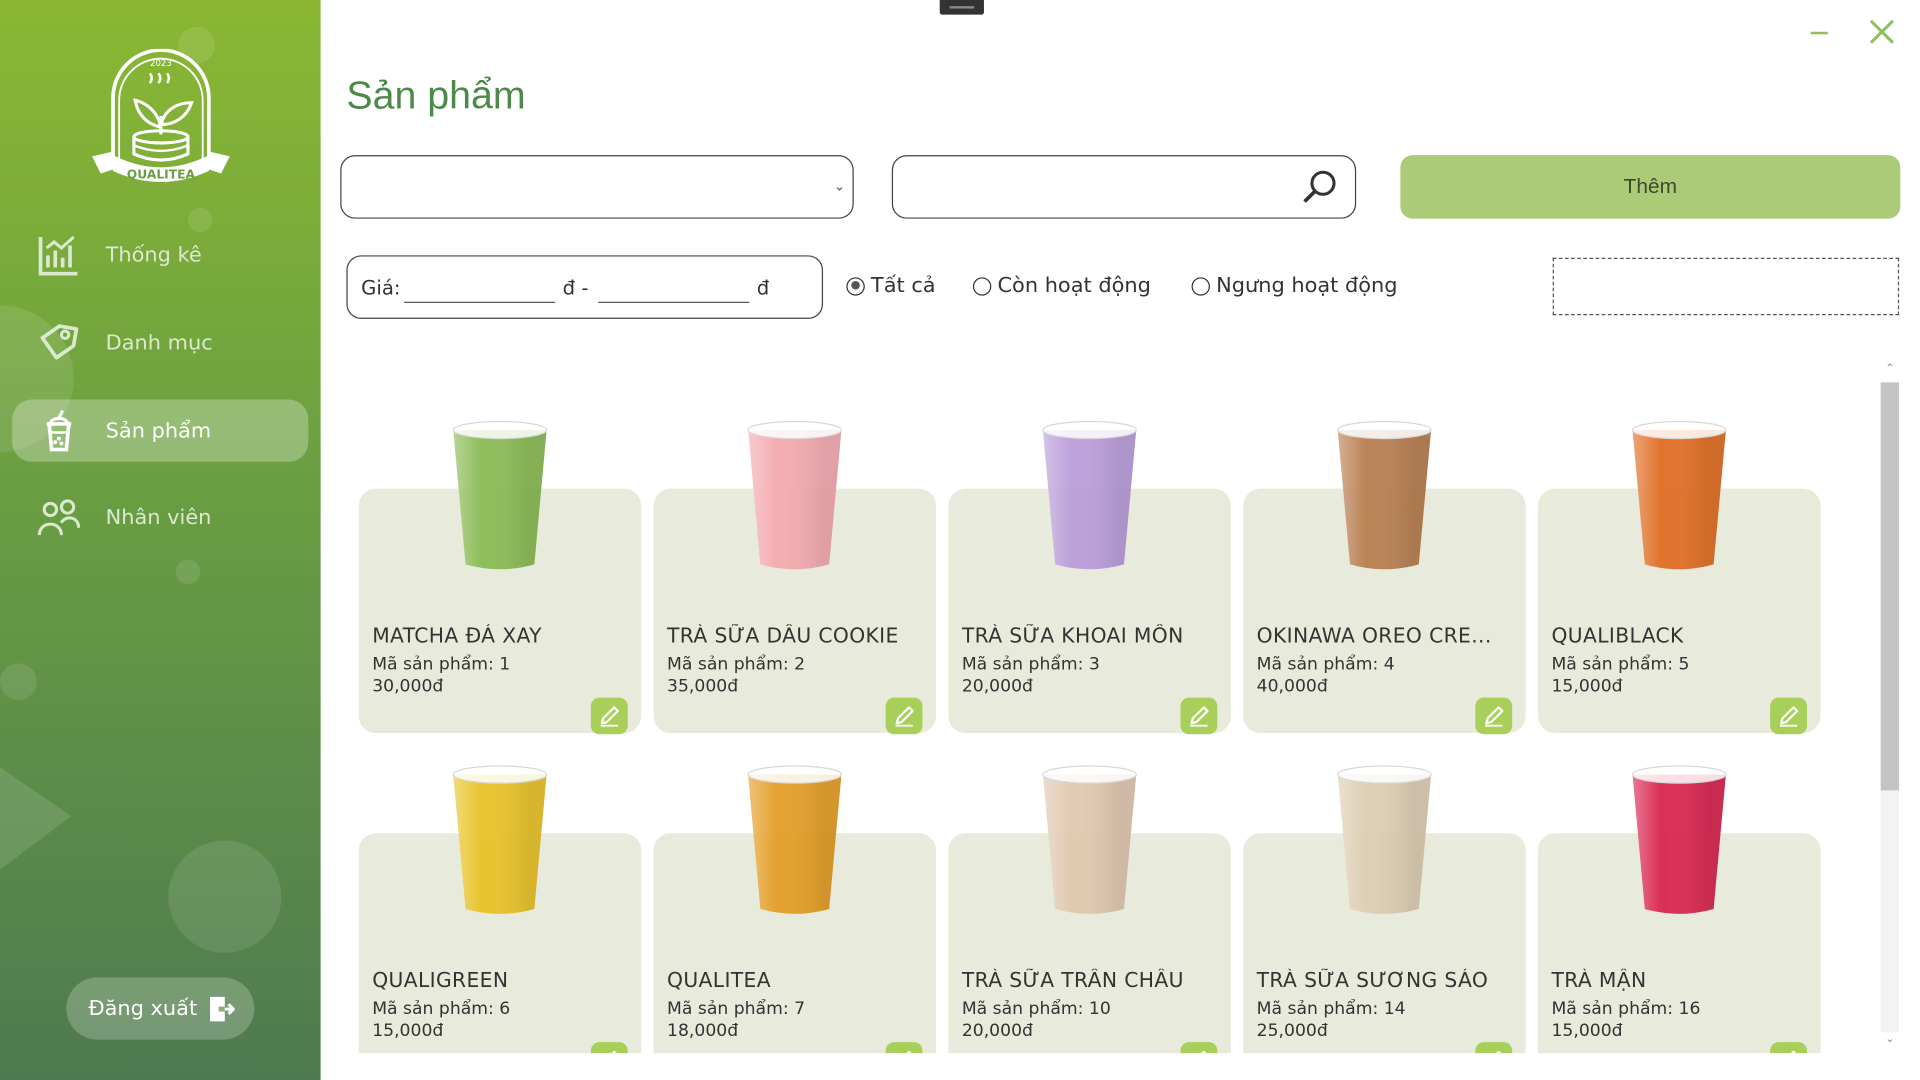  I want to click on product-card: QUALITEA Mã sản phẩm: 7 18,000đ, so click(795, 907).